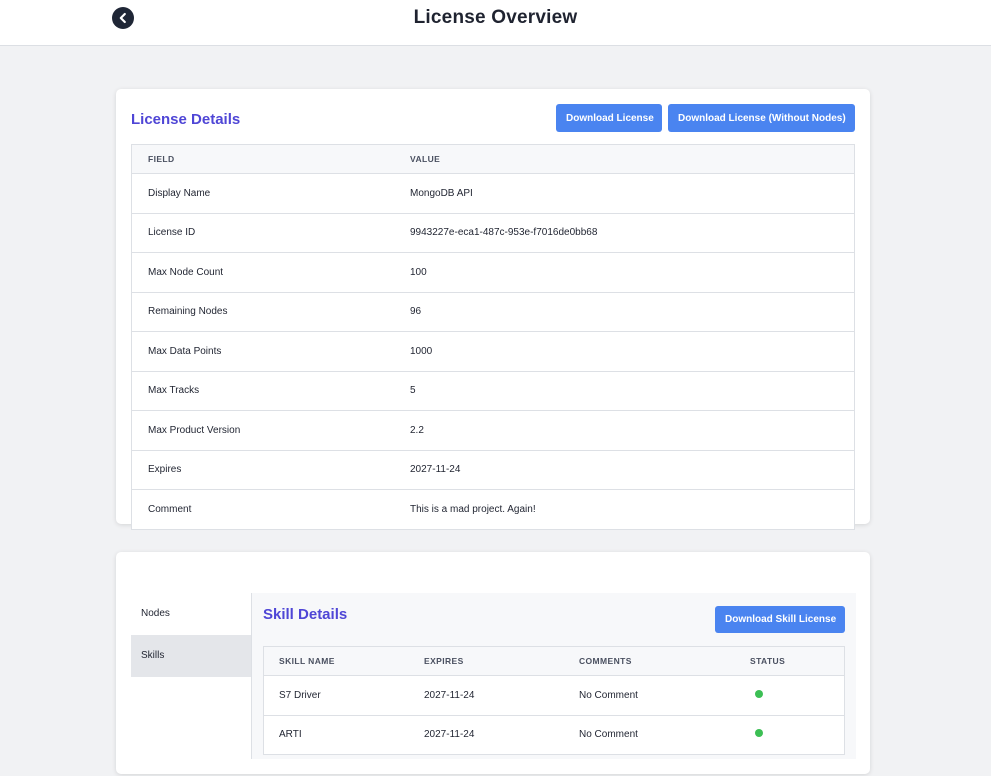  What do you see at coordinates (624, 233) in the screenshot?
I see `field-value: 9943227e-eca1-487c-953e-f7016de0bb68` at bounding box center [624, 233].